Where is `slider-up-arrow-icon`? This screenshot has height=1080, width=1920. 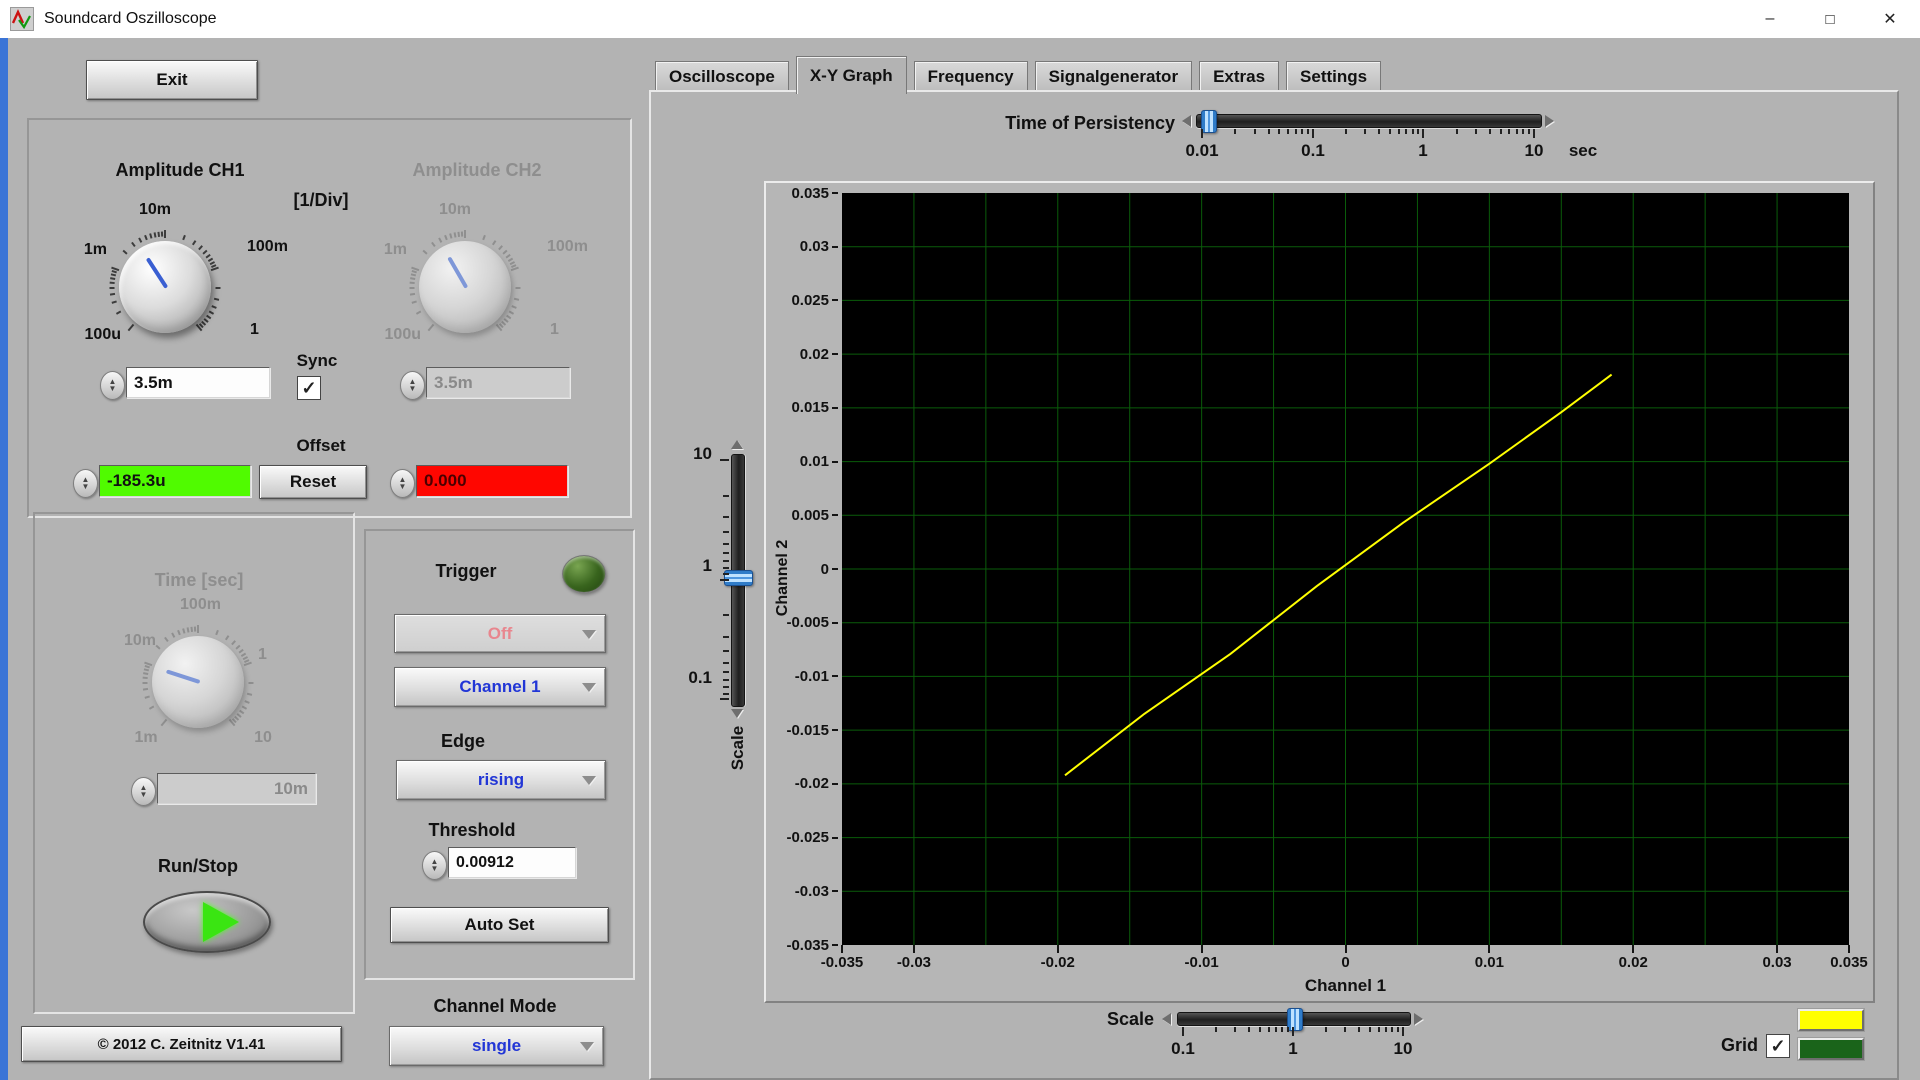
slider-up-arrow-icon is located at coordinates (737, 444).